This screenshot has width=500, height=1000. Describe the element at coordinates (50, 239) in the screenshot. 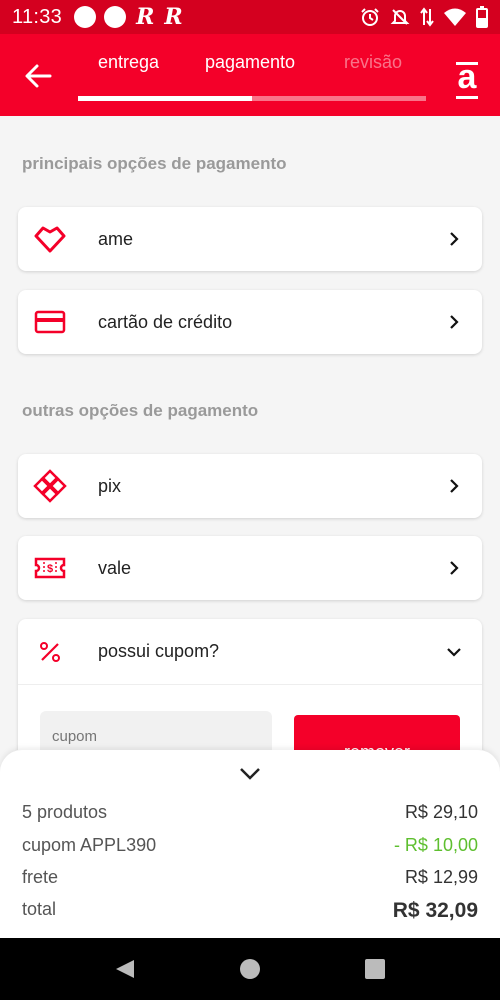

I see `heart-icon` at that location.